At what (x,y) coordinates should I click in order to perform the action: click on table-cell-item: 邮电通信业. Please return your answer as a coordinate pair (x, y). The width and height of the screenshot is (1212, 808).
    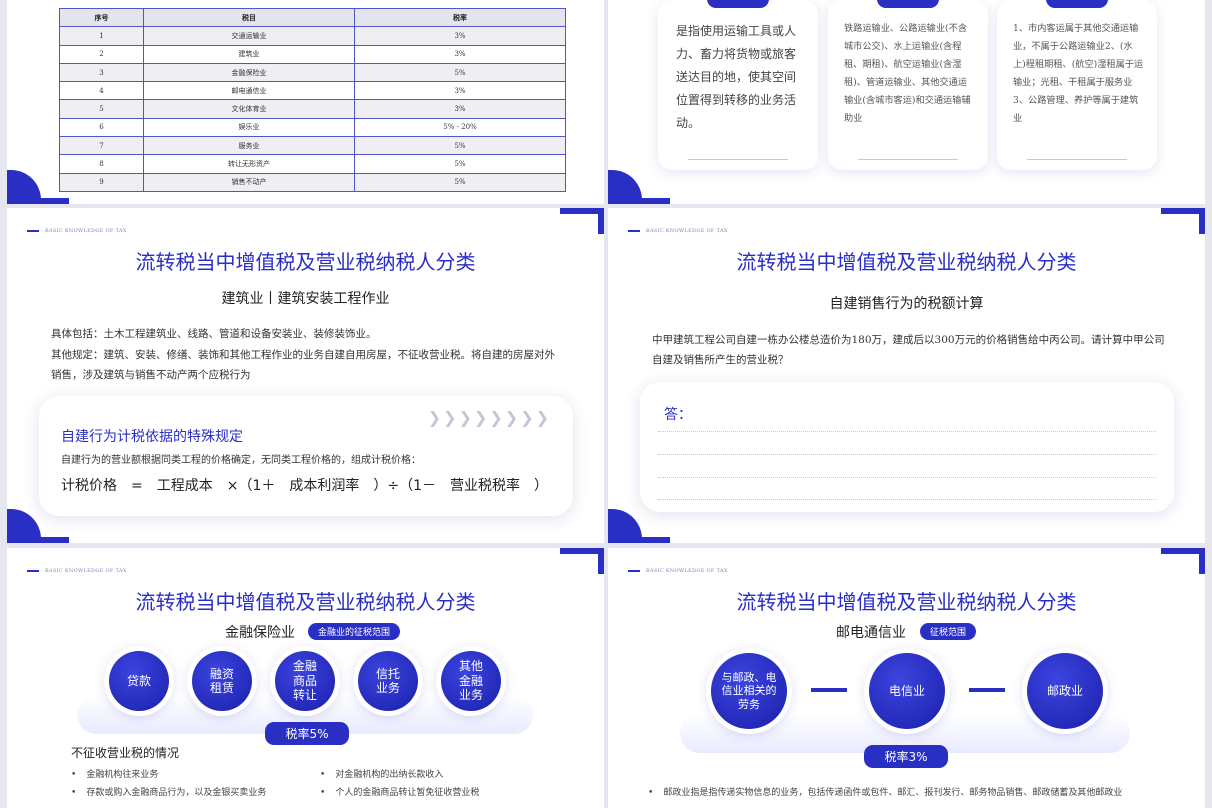
    Looking at the image, I should click on (249, 91).